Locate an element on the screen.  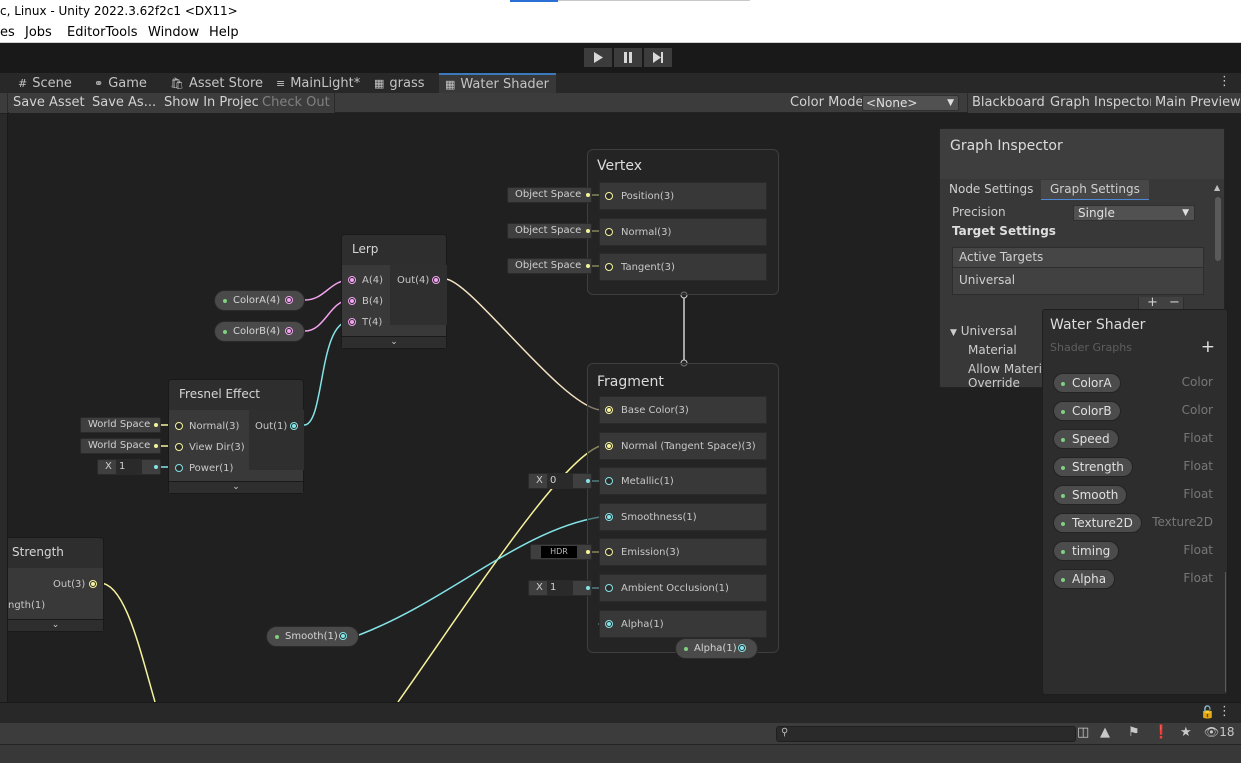
metallic-value-input: X 0 is located at coordinates (560, 481).